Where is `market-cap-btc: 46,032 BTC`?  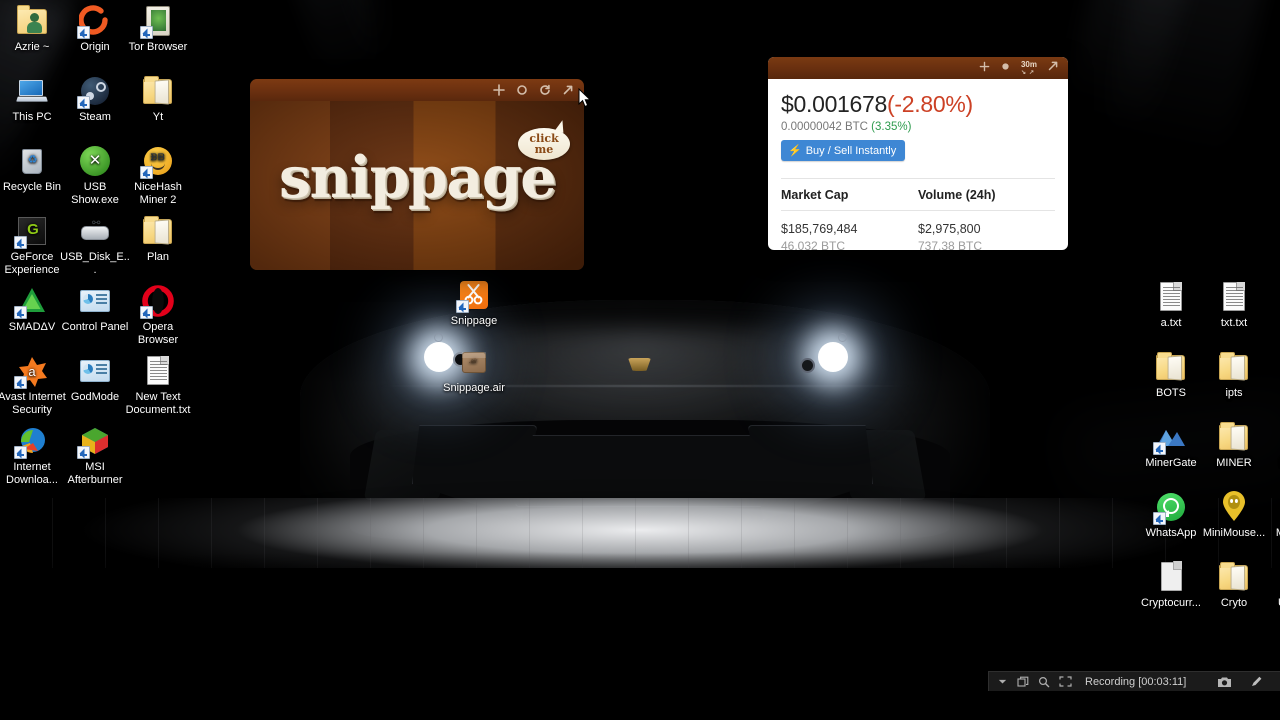 market-cap-btc: 46,032 BTC is located at coordinates (813, 244).